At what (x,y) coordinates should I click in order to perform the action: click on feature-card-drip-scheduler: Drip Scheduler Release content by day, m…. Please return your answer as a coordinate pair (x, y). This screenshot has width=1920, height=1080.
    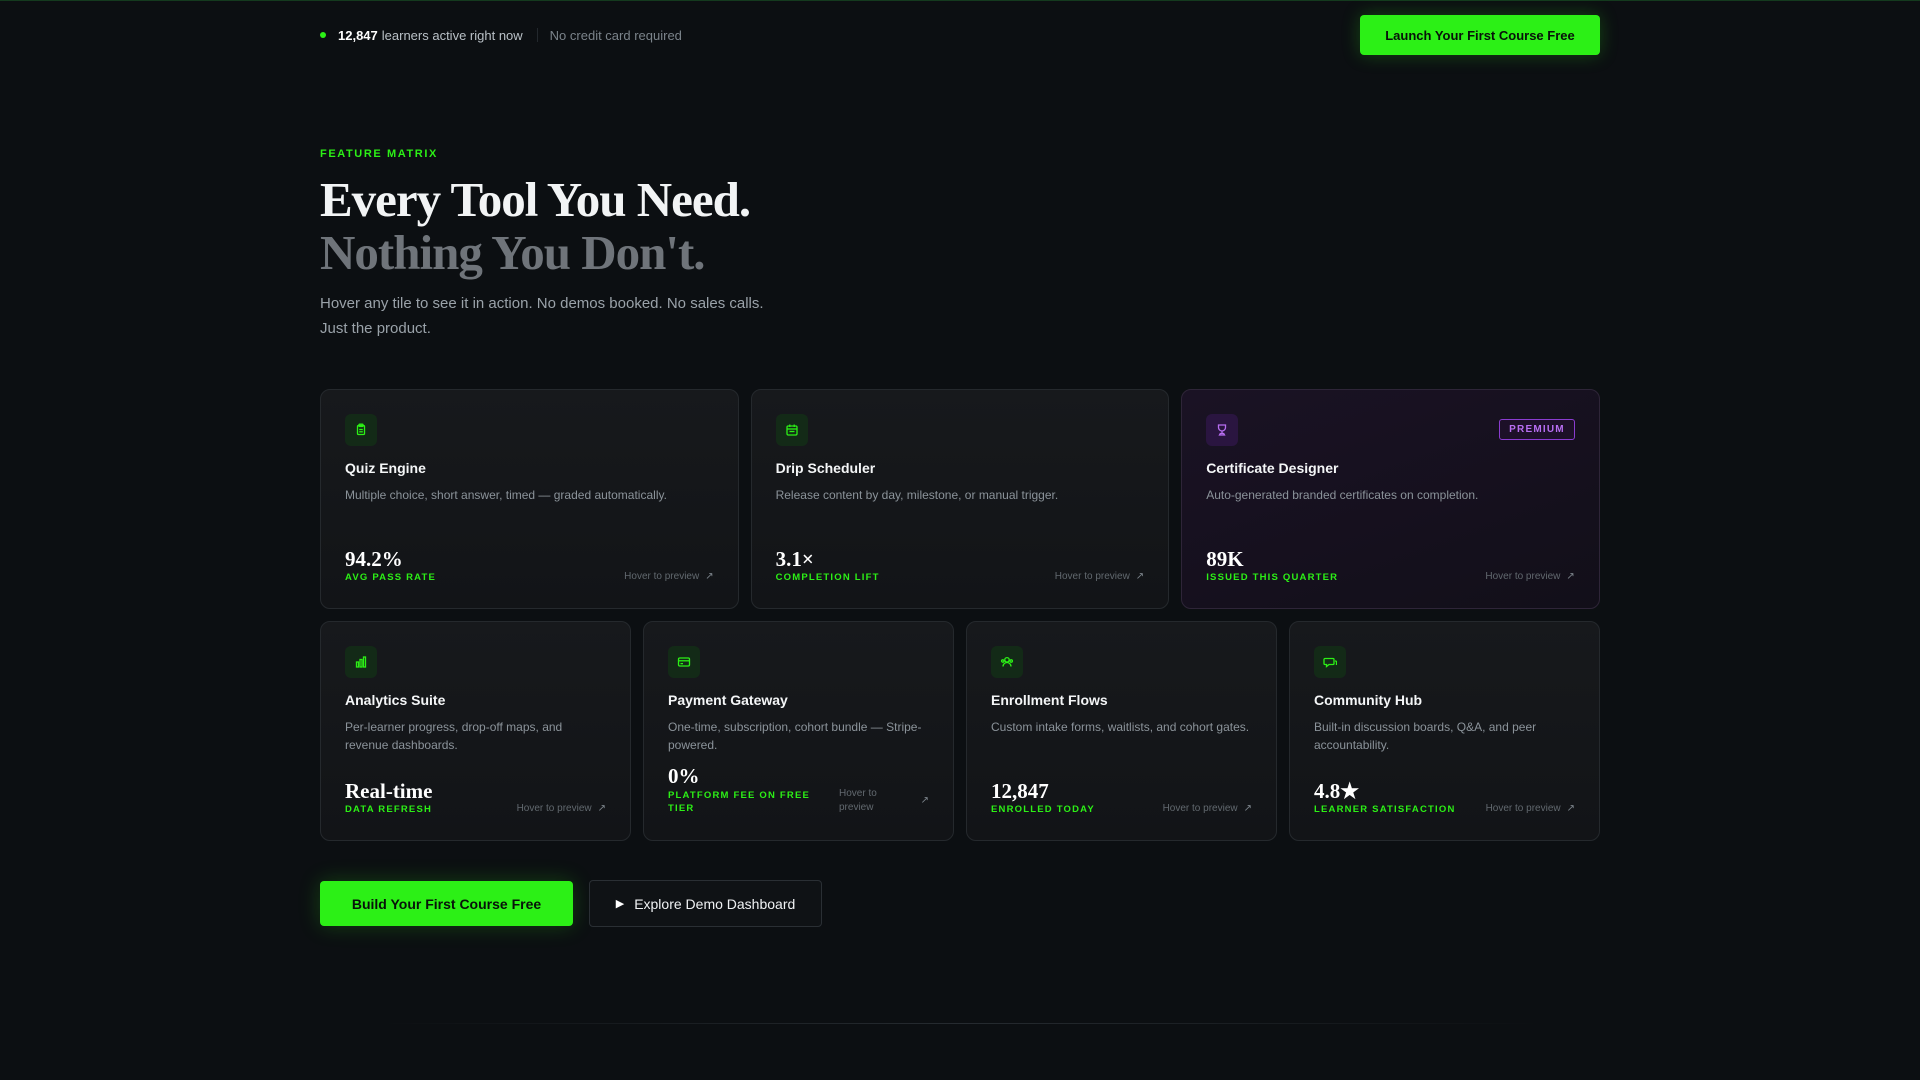
    Looking at the image, I should click on (960, 499).